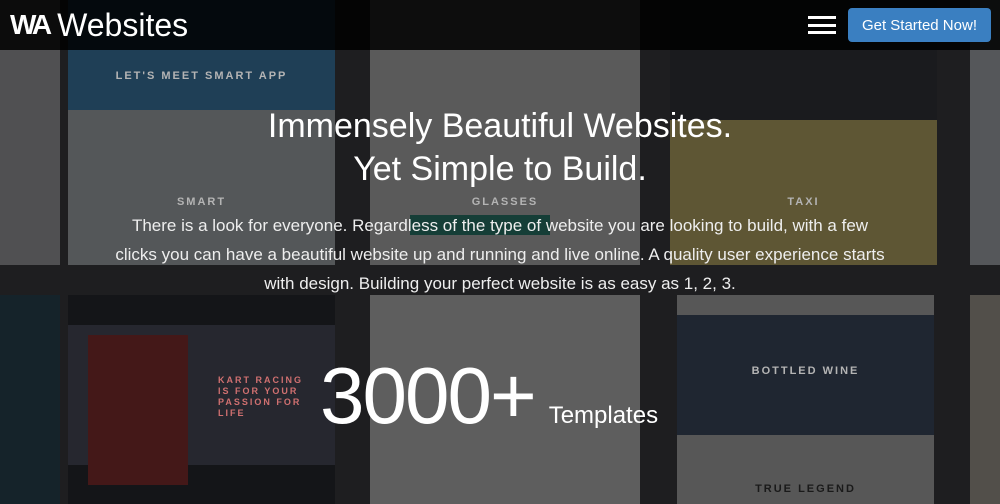  I want to click on get-started-button: Get Started Now!, so click(919, 25).